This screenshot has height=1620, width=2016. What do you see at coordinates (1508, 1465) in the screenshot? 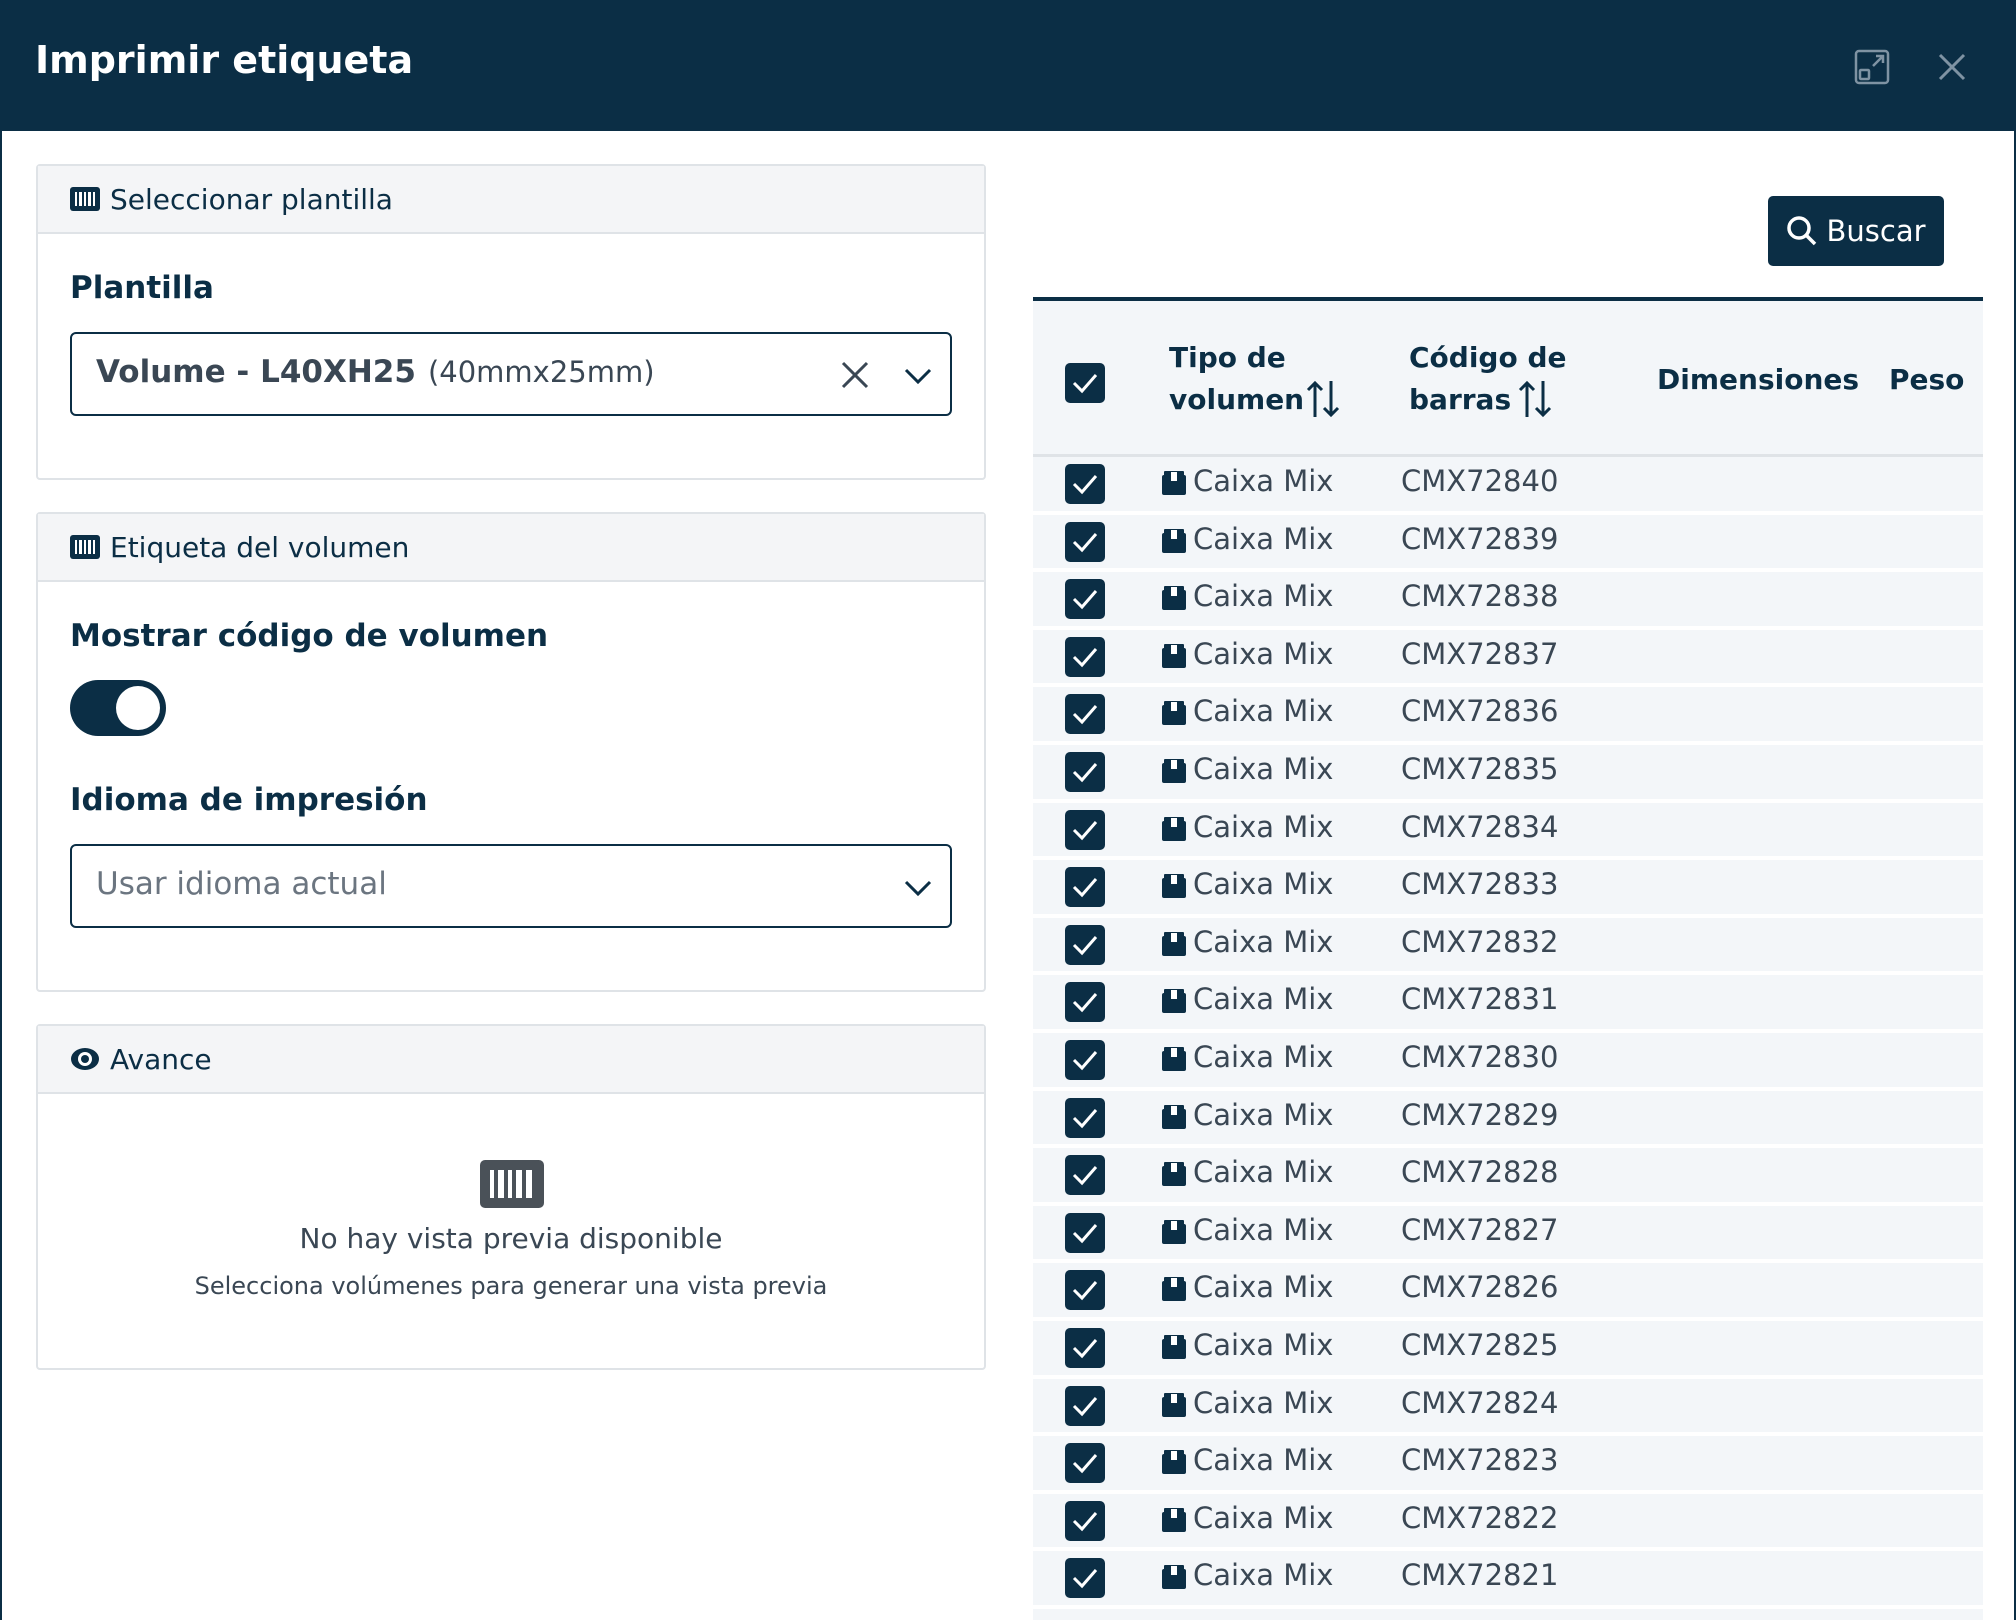
I see `table-row: Caixa Mix CMX72823` at bounding box center [1508, 1465].